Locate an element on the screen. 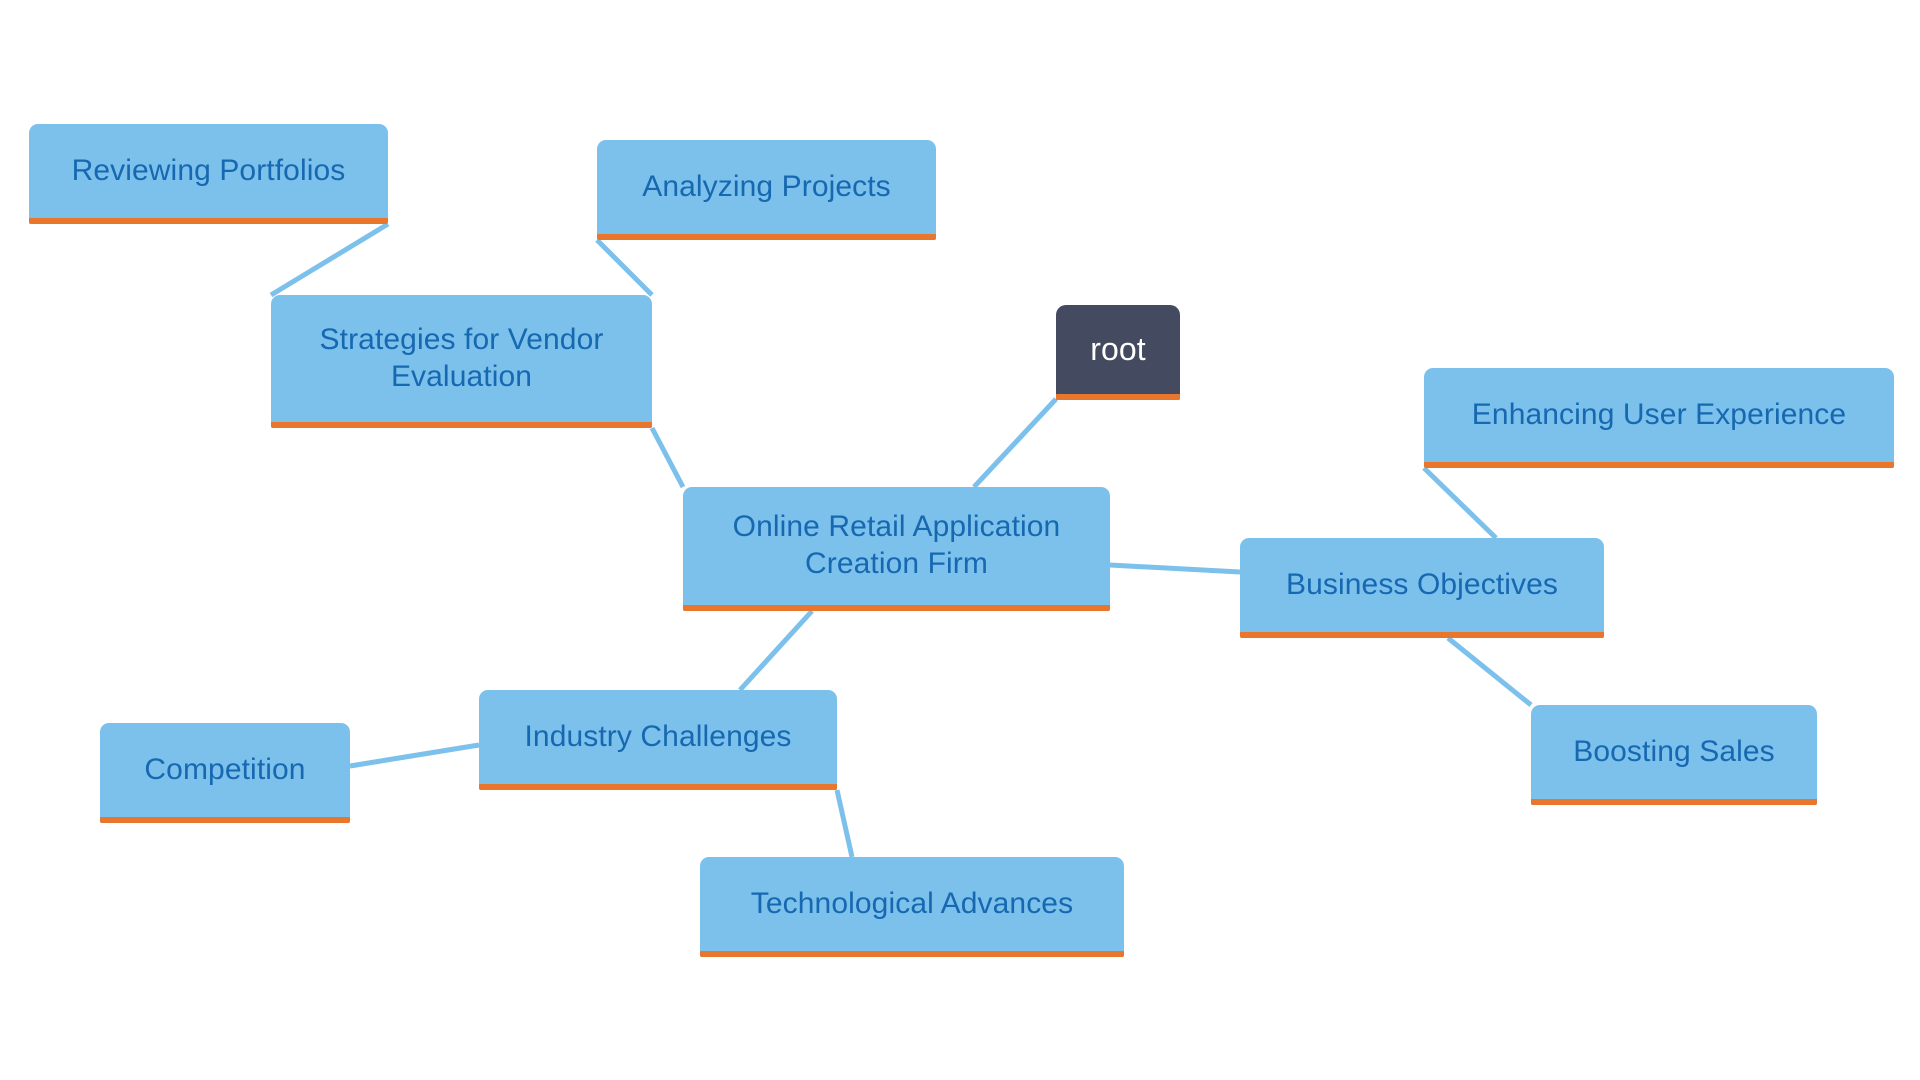 This screenshot has height=1080, width=1920. mindmap-link-root-to-center is located at coordinates (1015, 443).